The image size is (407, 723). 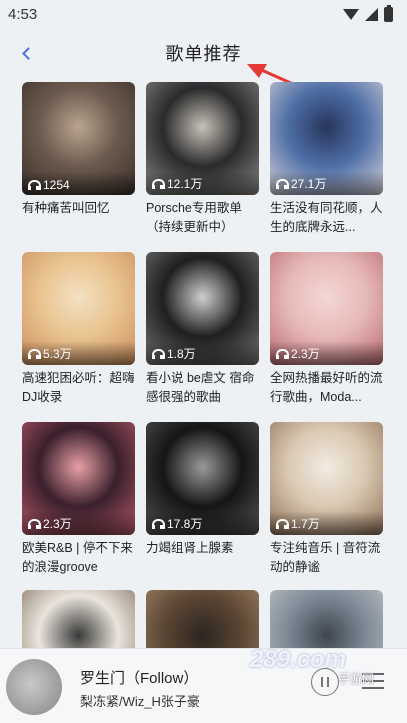 I want to click on play-count: 1254, so click(x=49, y=185).